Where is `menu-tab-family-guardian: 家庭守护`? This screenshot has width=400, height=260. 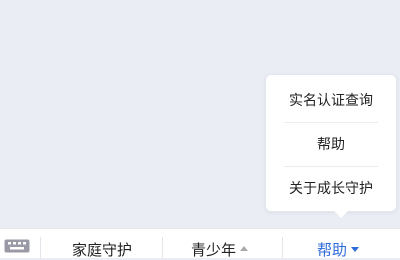 menu-tab-family-guardian: 家庭守护 is located at coordinates (102, 250).